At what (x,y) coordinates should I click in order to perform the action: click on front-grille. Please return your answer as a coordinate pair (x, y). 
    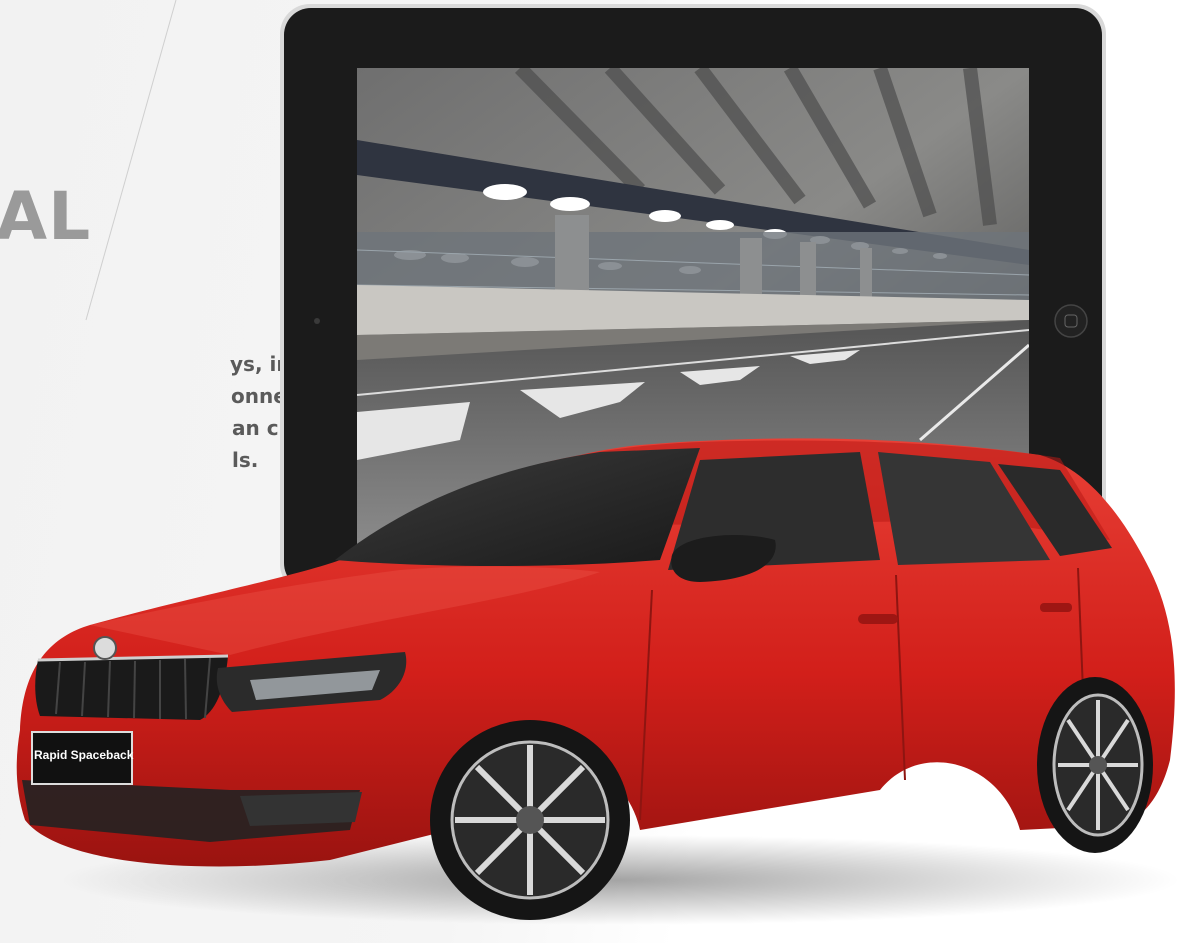
    Looking at the image, I should click on (131, 688).